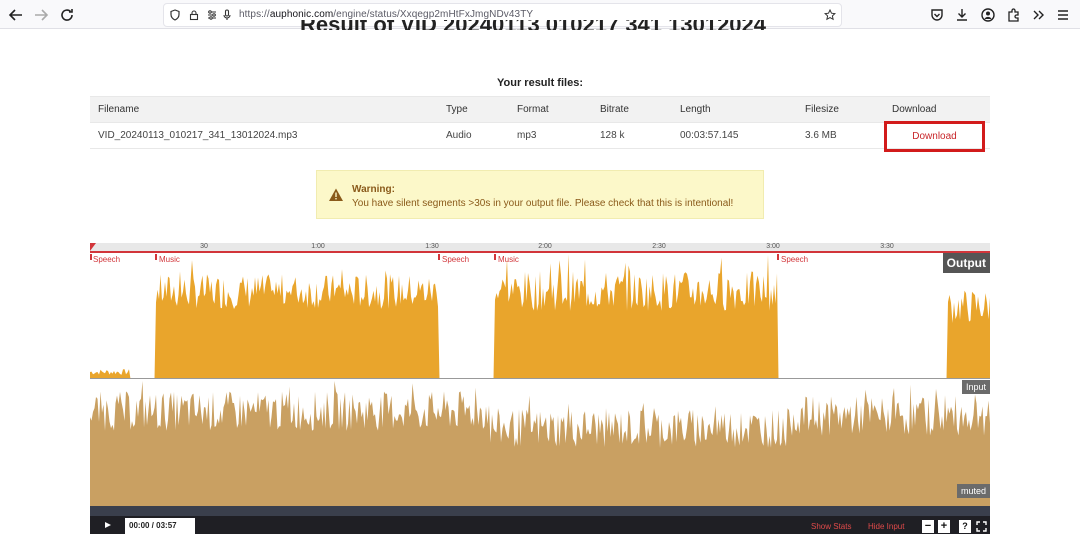 This screenshot has height=542, width=1080. Describe the element at coordinates (432, 246) in the screenshot. I see `tick-label: 1:30` at that location.